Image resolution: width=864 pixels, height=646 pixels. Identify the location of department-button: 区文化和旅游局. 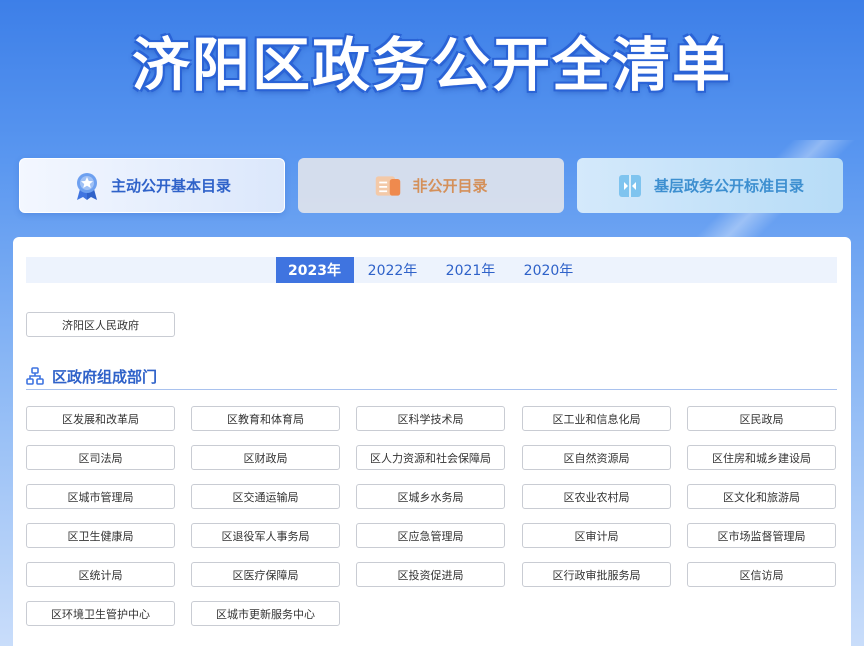
(761, 496).